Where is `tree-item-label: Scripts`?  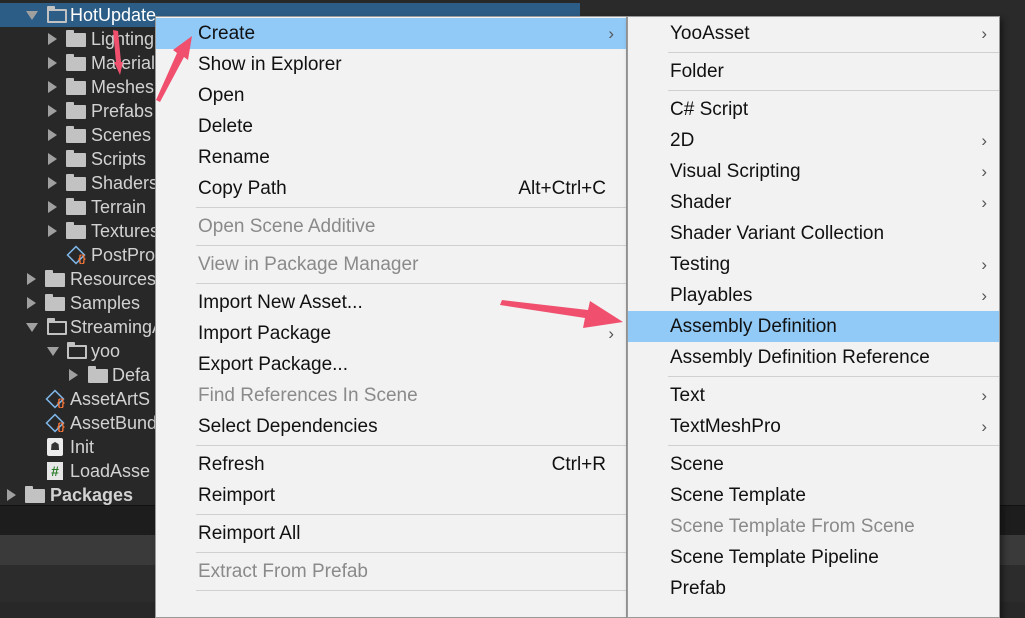
tree-item-label: Scripts is located at coordinates (119, 158).